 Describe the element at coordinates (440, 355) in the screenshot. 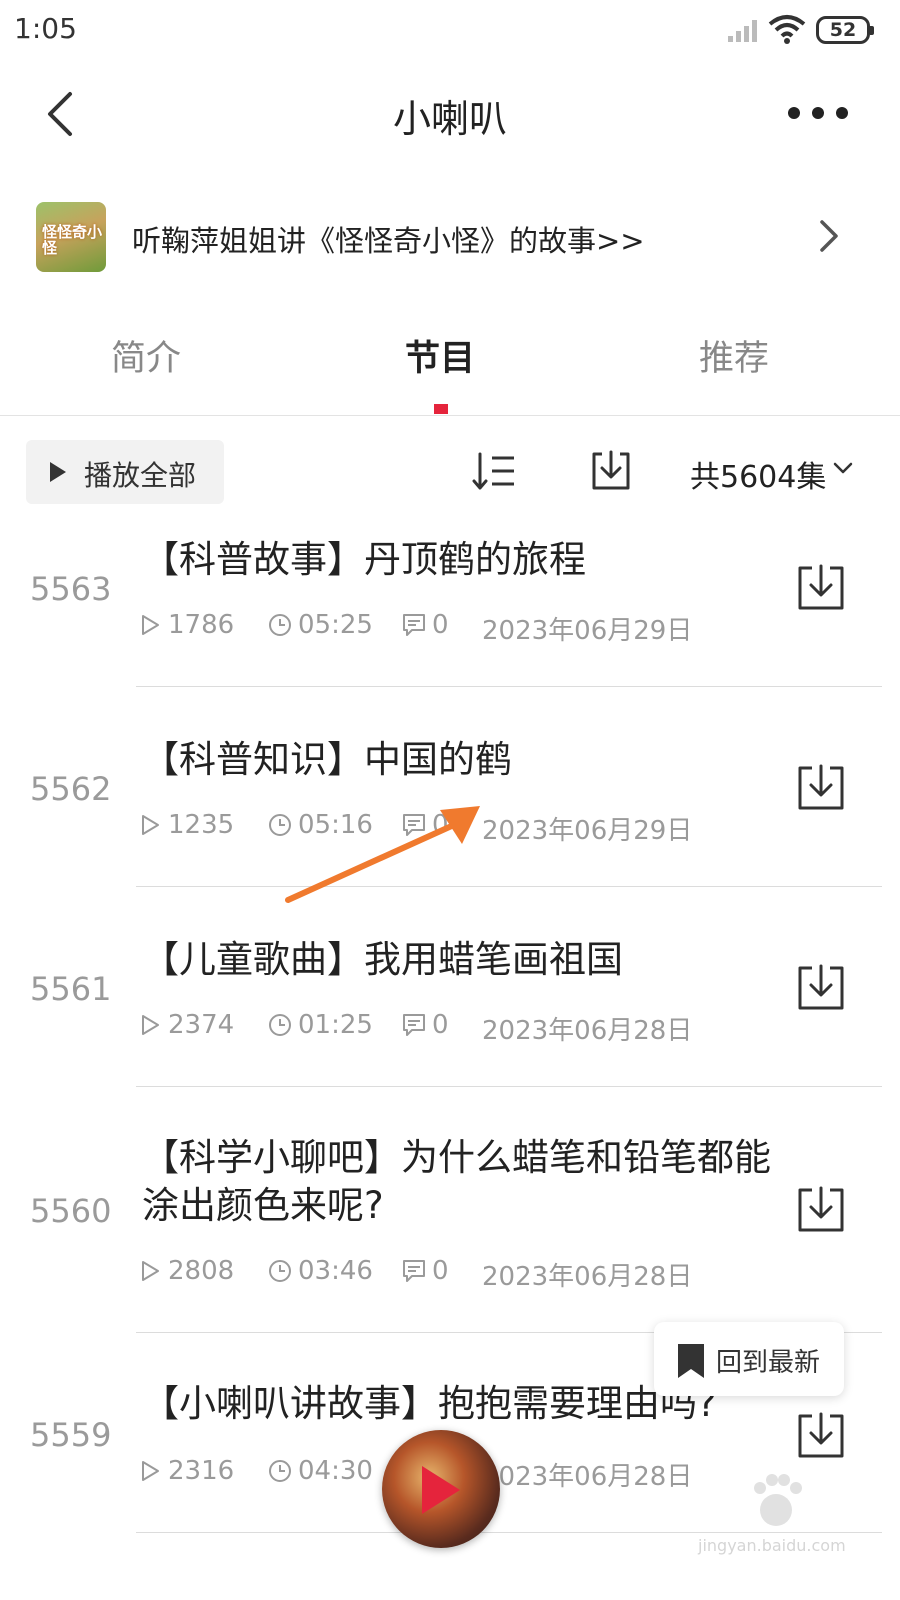

I see `tab-episodes: 节目` at that location.